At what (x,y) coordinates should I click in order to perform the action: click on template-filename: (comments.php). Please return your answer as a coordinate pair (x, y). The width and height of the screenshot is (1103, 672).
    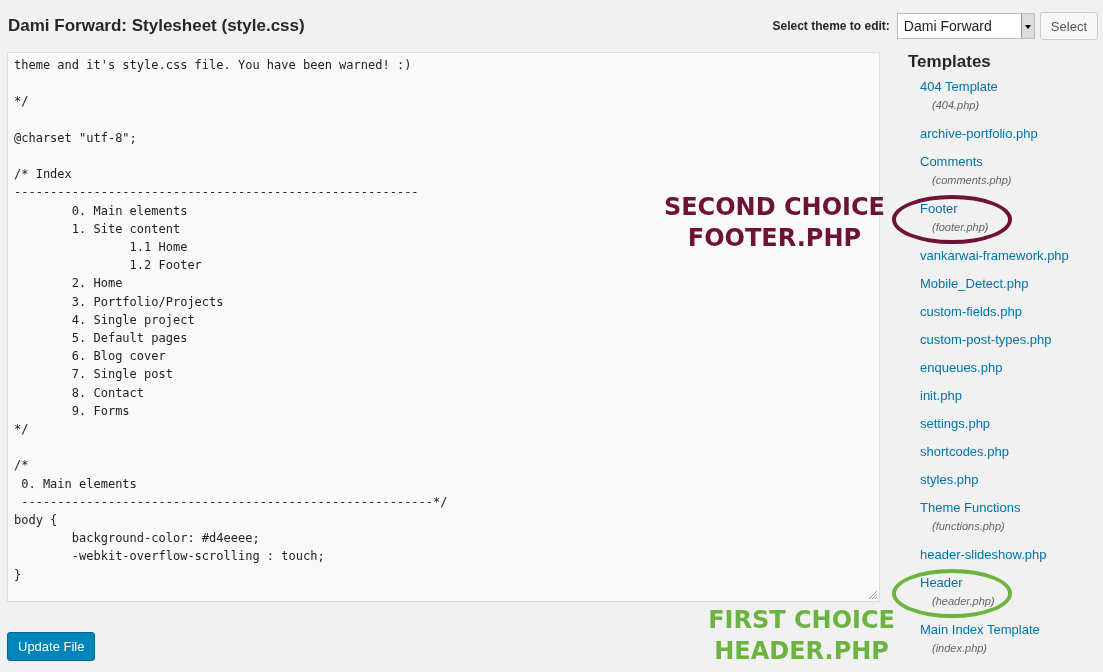
    Looking at the image, I should click on (972, 180).